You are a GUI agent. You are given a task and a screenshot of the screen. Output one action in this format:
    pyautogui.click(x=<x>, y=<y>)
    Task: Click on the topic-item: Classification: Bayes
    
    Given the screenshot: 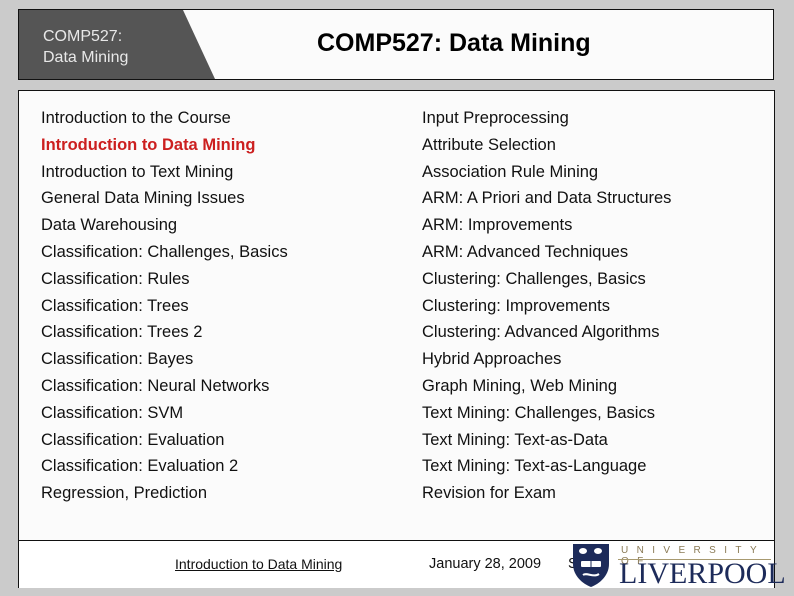 What is the action you would take?
    pyautogui.click(x=164, y=359)
    